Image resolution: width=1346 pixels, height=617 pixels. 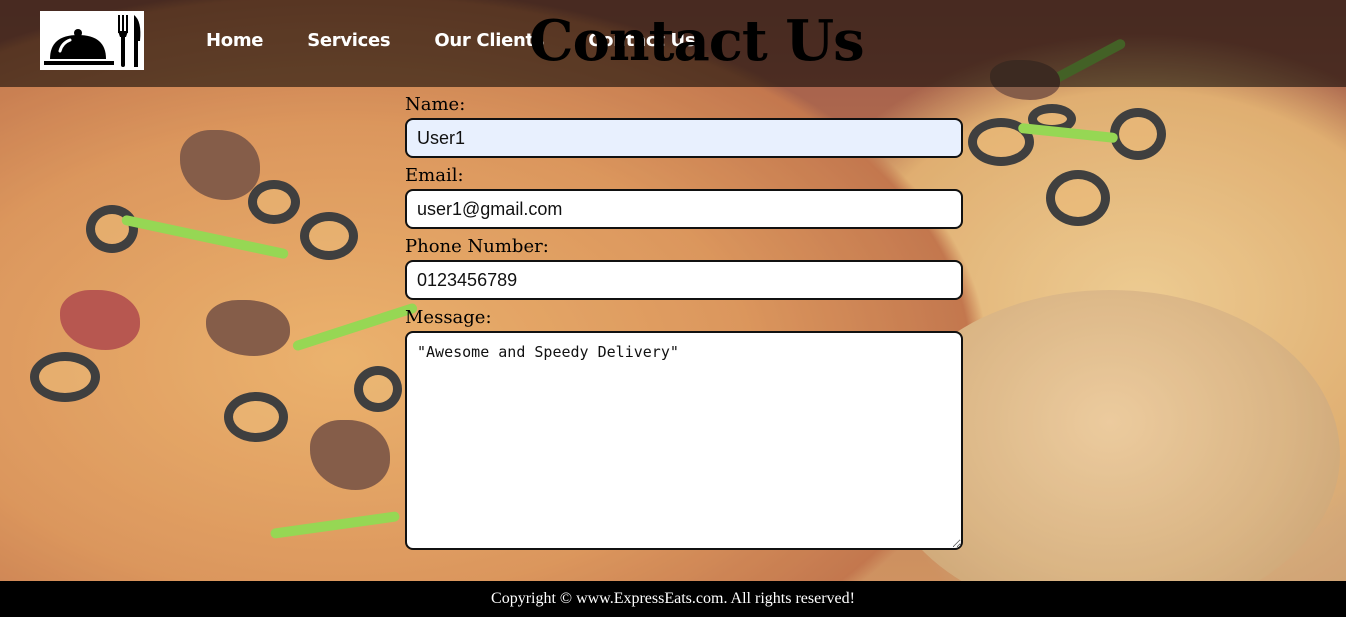 I want to click on nav-home: Home, so click(x=235, y=40).